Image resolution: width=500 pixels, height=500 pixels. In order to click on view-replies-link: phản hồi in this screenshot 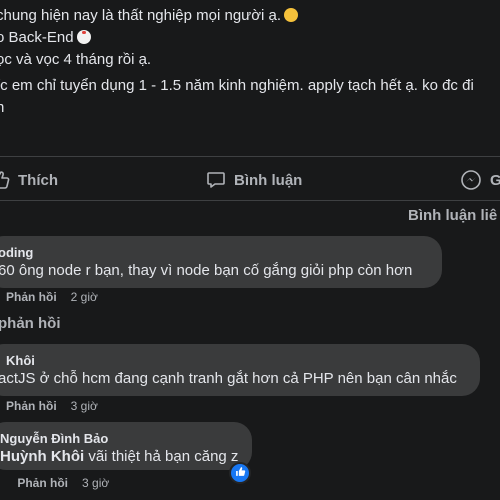, I will do `click(30, 323)`.